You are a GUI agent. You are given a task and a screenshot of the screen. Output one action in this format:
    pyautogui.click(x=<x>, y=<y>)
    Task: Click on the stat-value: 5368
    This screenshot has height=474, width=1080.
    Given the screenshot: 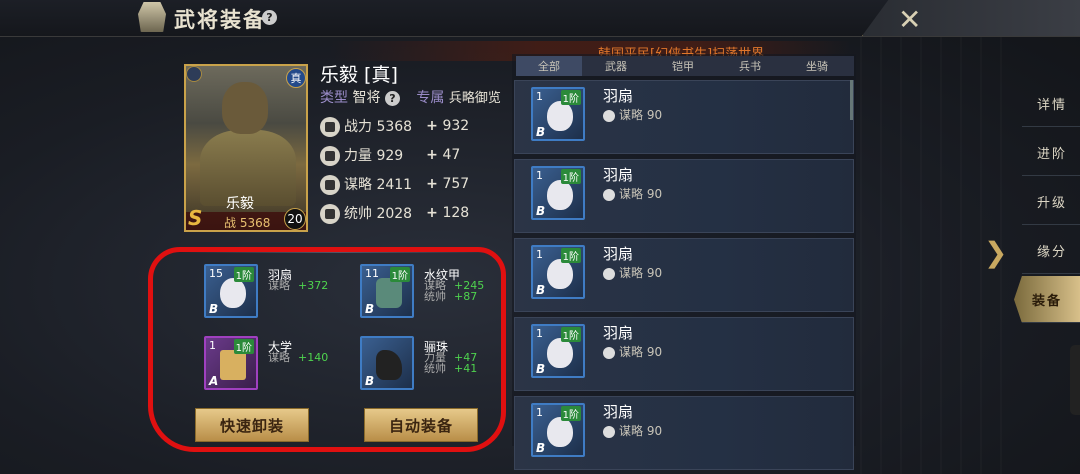 What is the action you would take?
    pyautogui.click(x=394, y=127)
    